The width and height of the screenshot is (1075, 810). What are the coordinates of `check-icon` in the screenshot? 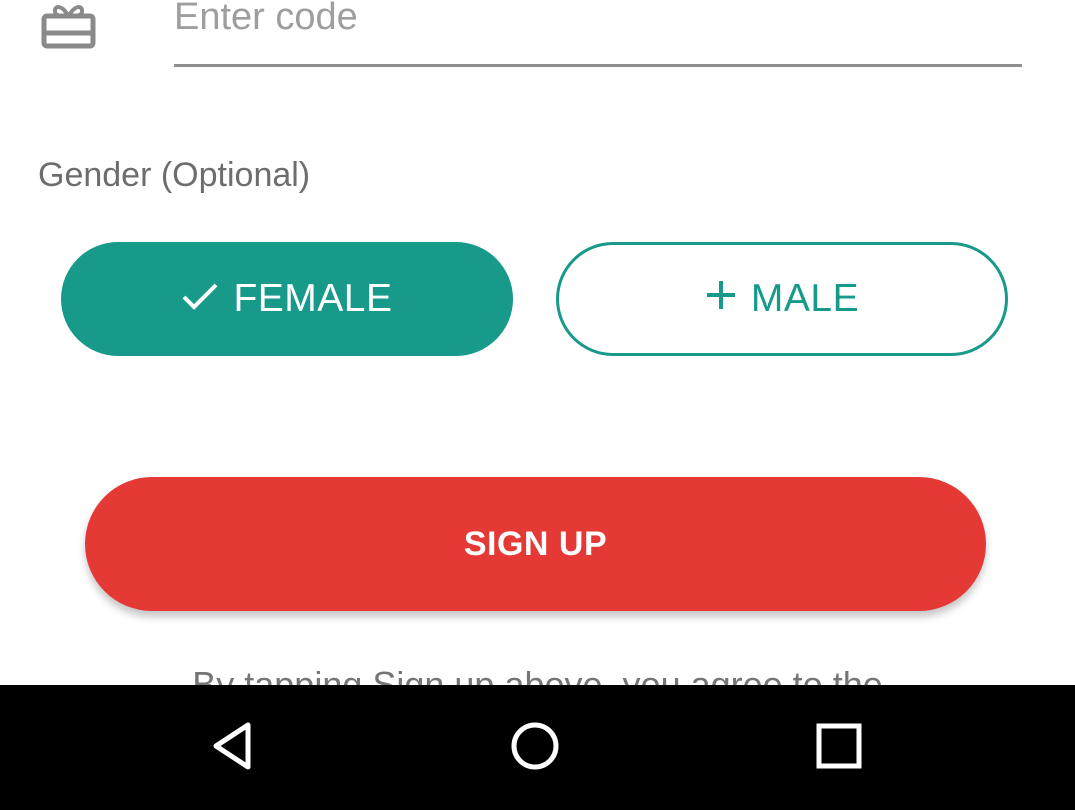 It's located at (200, 299).